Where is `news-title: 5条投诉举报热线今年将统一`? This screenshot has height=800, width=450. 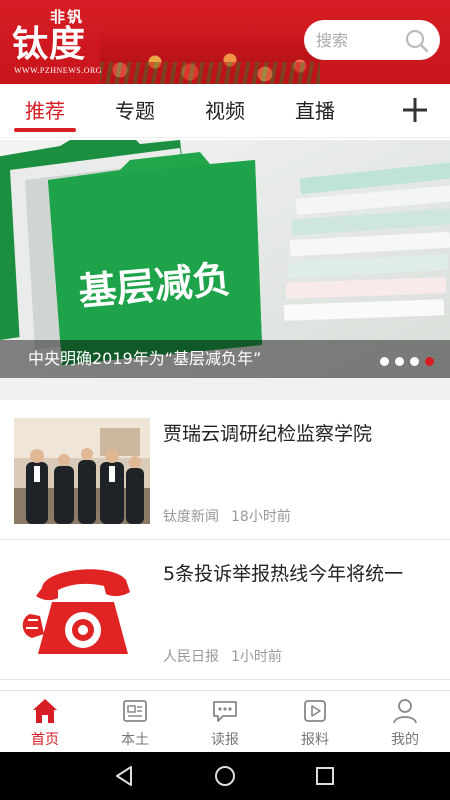
news-title: 5条投诉举报热线今年将统一 is located at coordinates (300, 574).